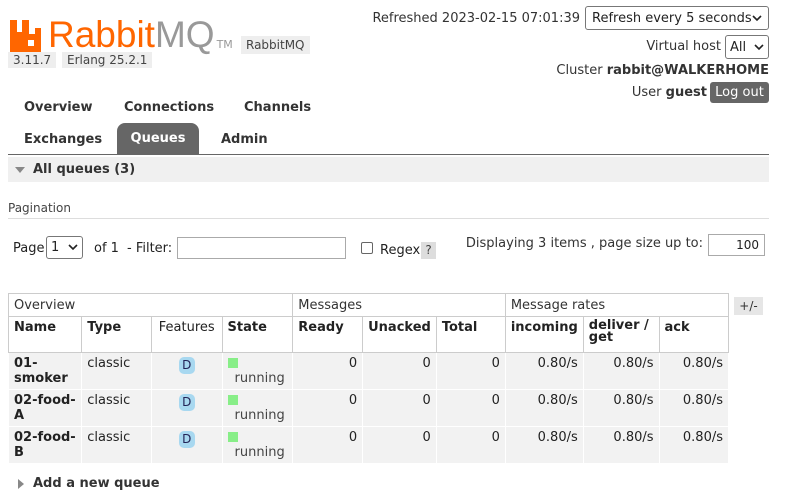  What do you see at coordinates (476, 18) in the screenshot?
I see `refreshed-timestamp: Refreshed 2023-02-15 07:01:39` at bounding box center [476, 18].